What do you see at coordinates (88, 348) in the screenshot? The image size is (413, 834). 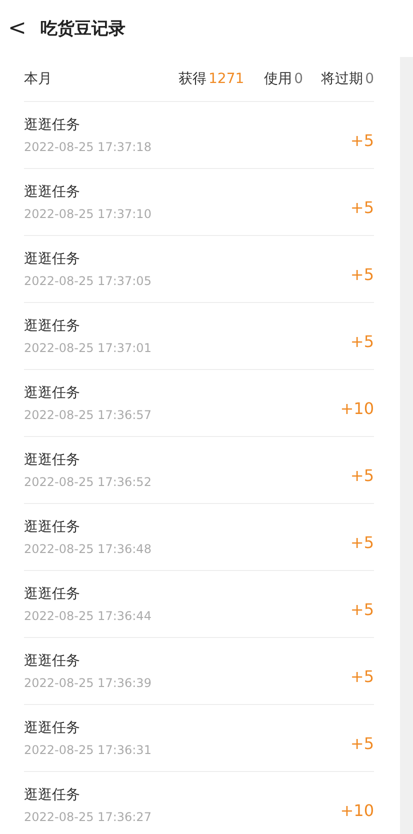 I see `record-time: 2022-08-25 17:37:01` at bounding box center [88, 348].